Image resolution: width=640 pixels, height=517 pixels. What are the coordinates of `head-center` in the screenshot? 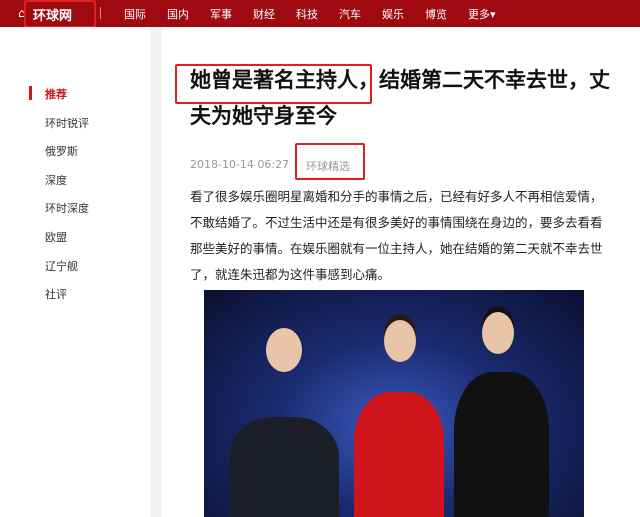 It's located at (400, 341).